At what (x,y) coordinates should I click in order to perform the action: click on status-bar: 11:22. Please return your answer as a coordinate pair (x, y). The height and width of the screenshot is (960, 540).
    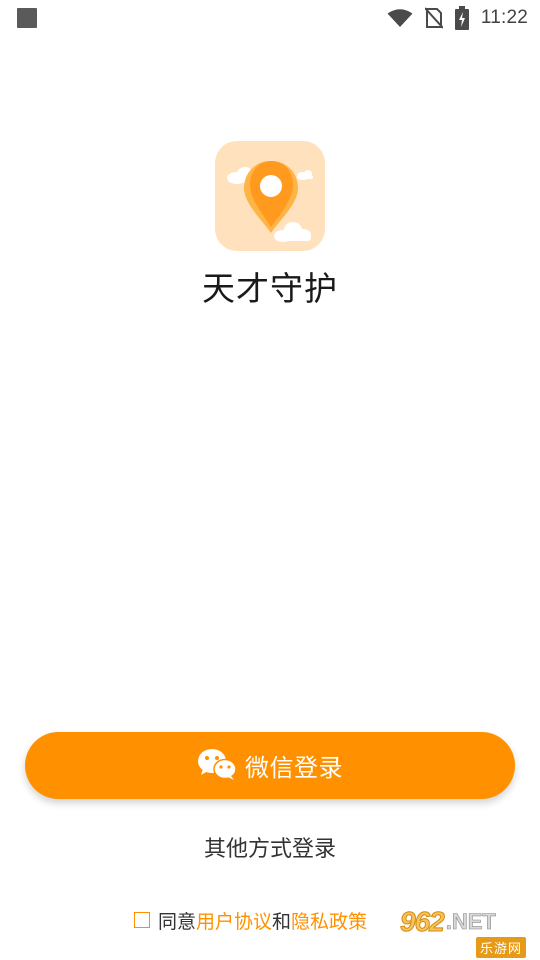
    Looking at the image, I should click on (270, 18).